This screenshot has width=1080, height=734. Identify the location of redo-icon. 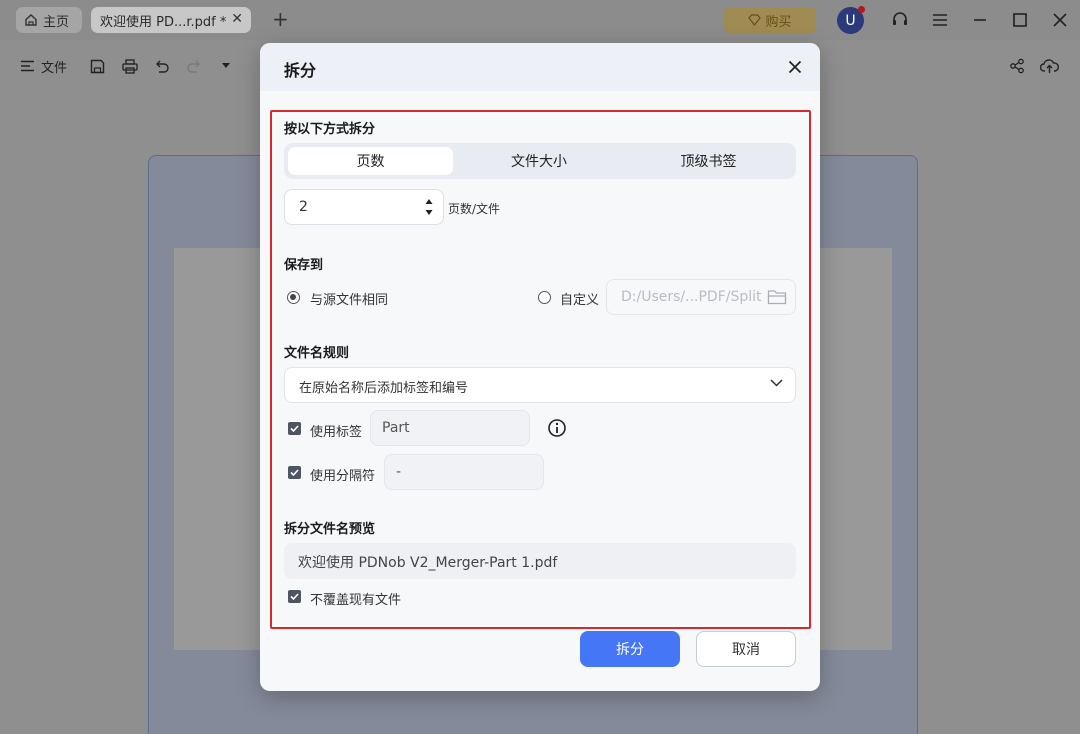
(194, 66).